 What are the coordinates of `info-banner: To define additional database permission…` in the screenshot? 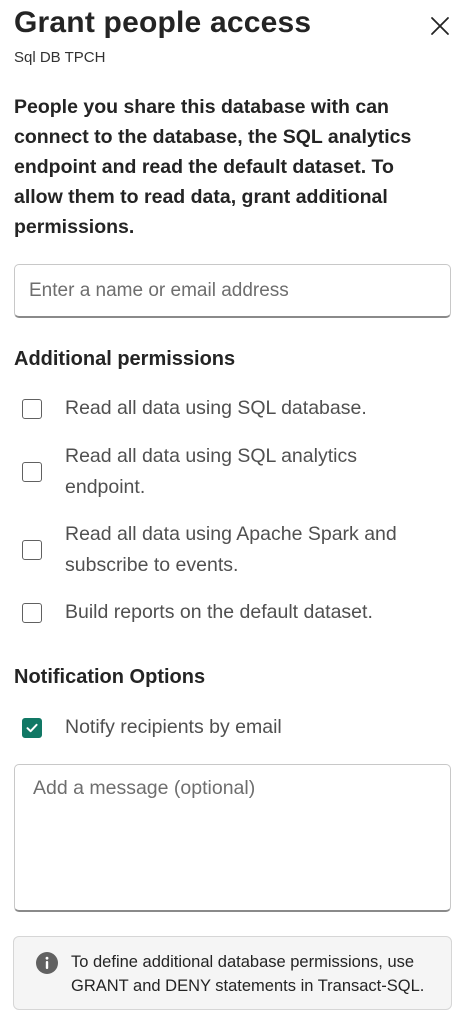 It's located at (232, 973).